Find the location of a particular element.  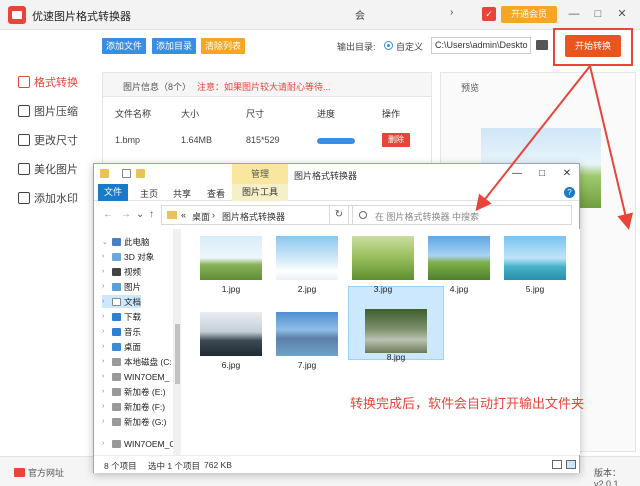

breadcrumb-folder: 图片格式转换器 is located at coordinates (253, 216).